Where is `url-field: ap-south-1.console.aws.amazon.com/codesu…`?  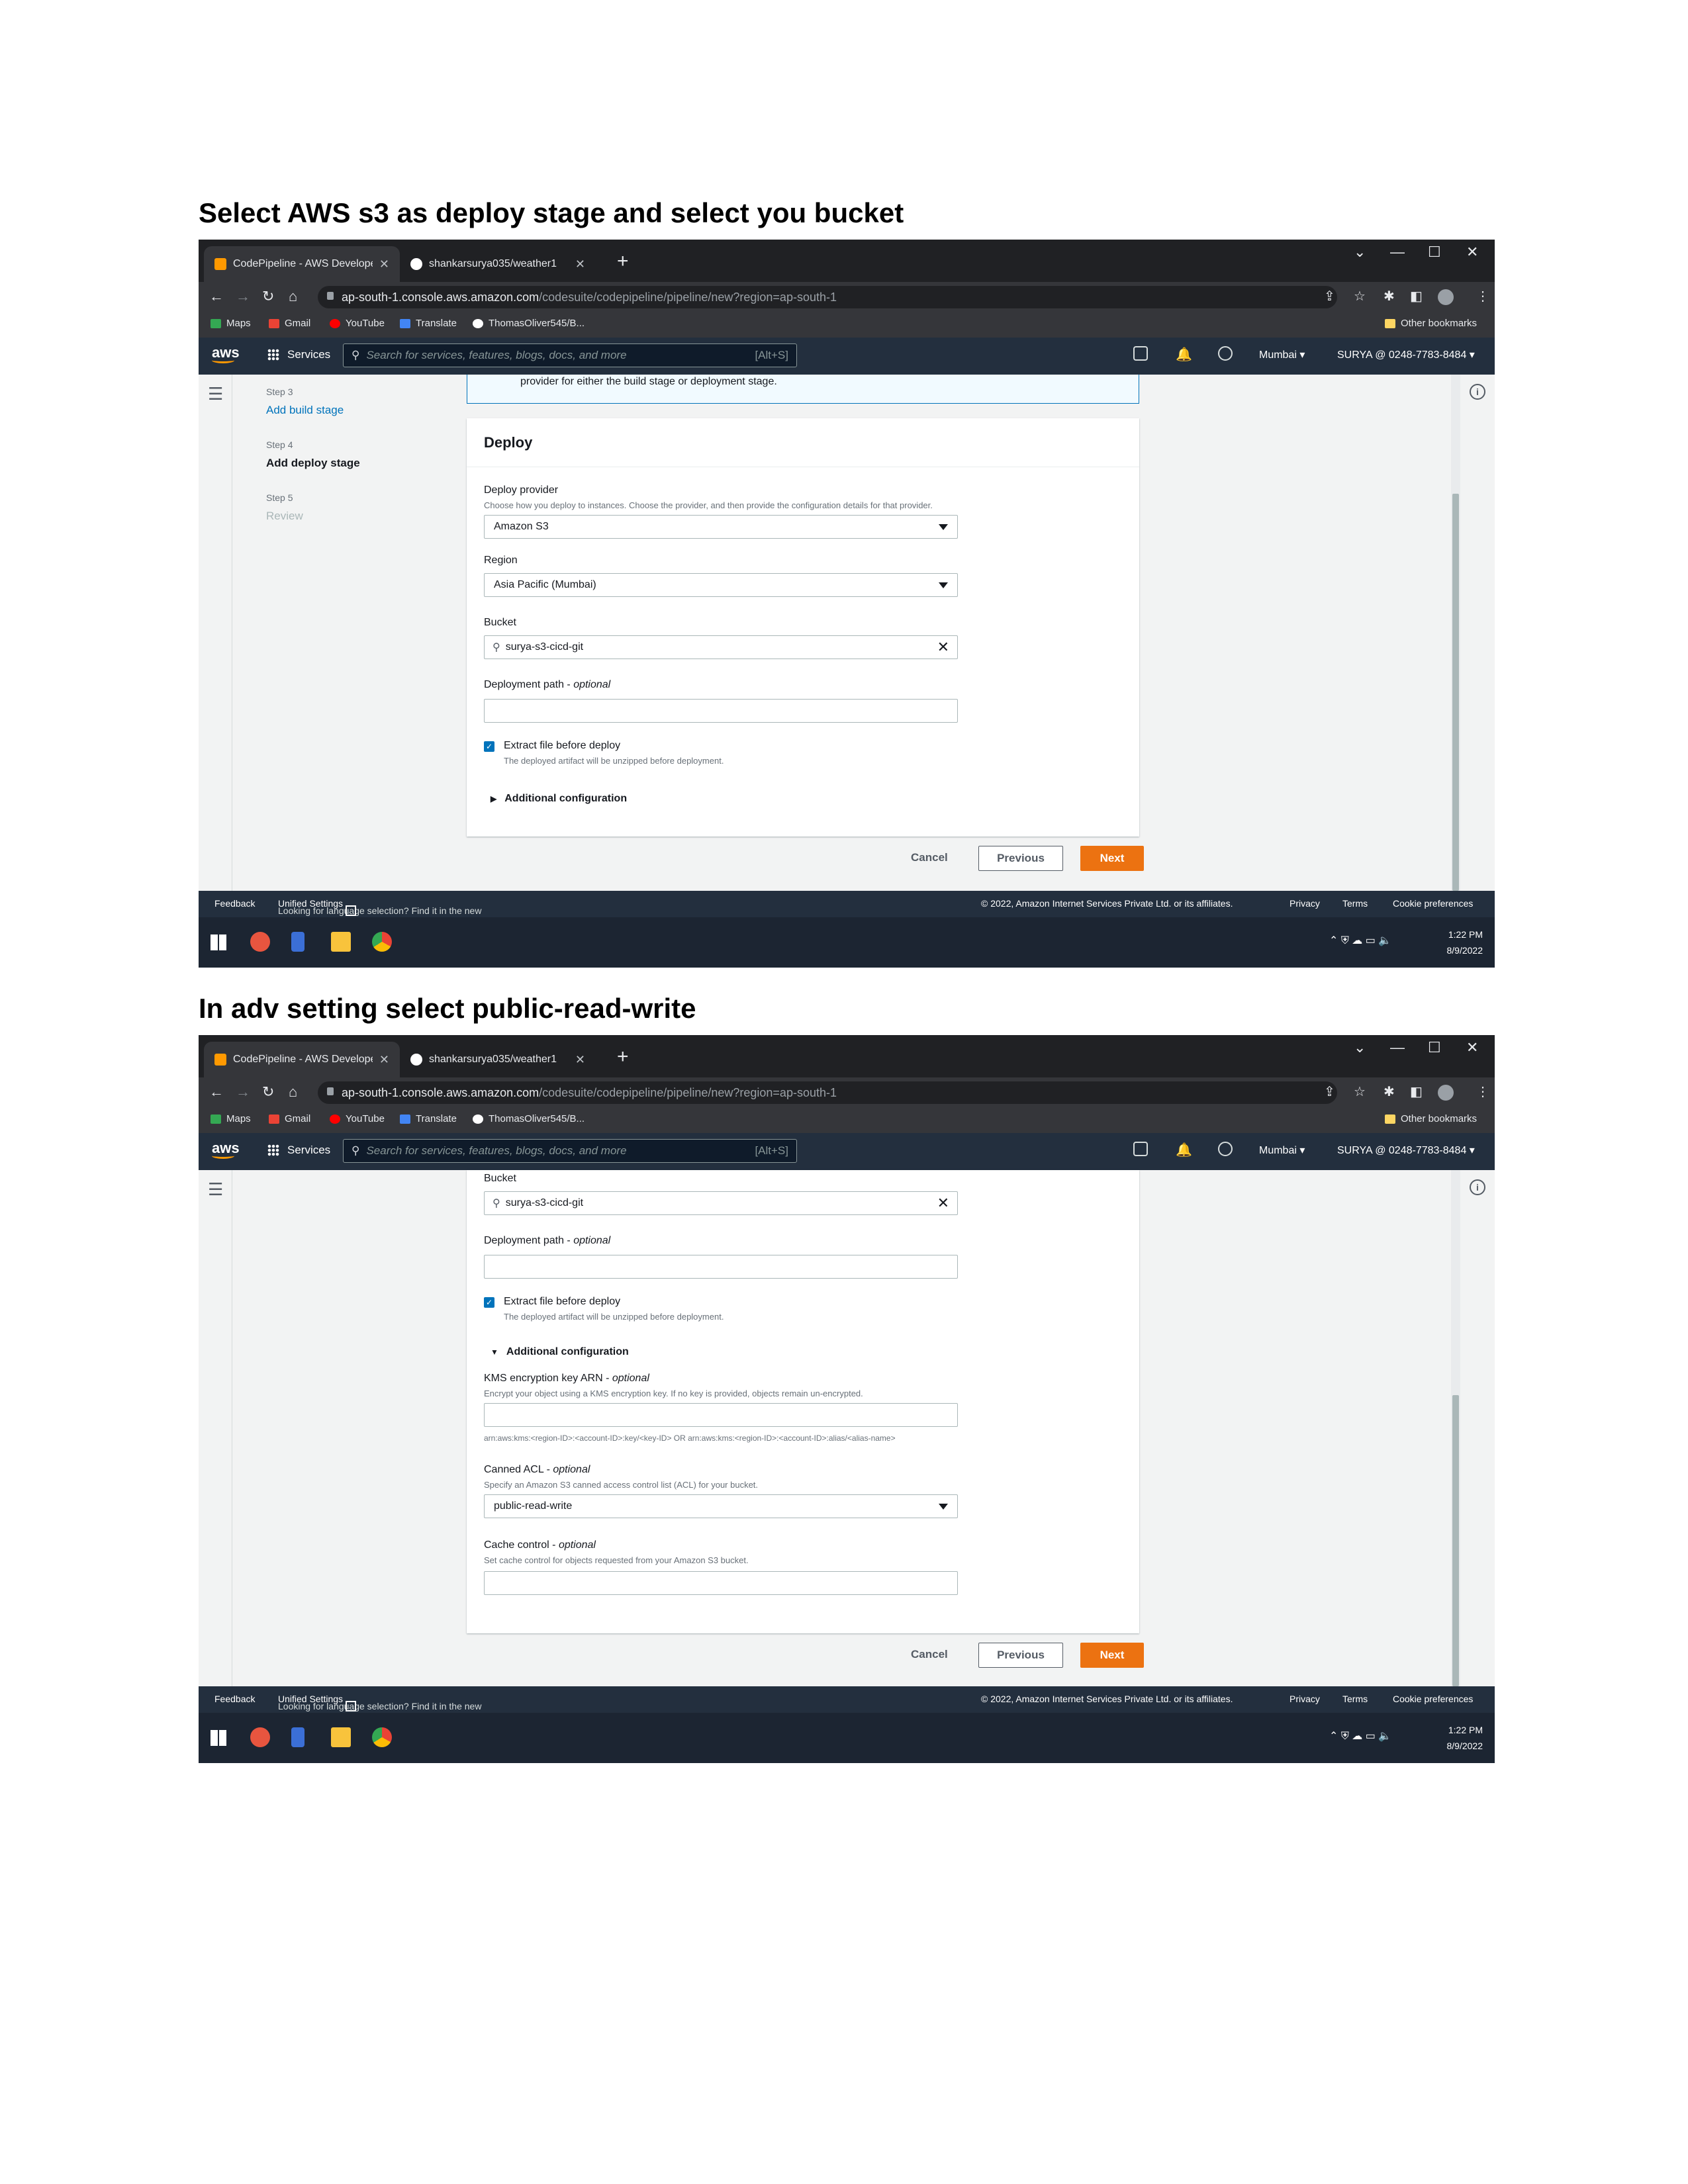
url-field: ap-south-1.console.aws.amazon.com/codesu… is located at coordinates (827, 297).